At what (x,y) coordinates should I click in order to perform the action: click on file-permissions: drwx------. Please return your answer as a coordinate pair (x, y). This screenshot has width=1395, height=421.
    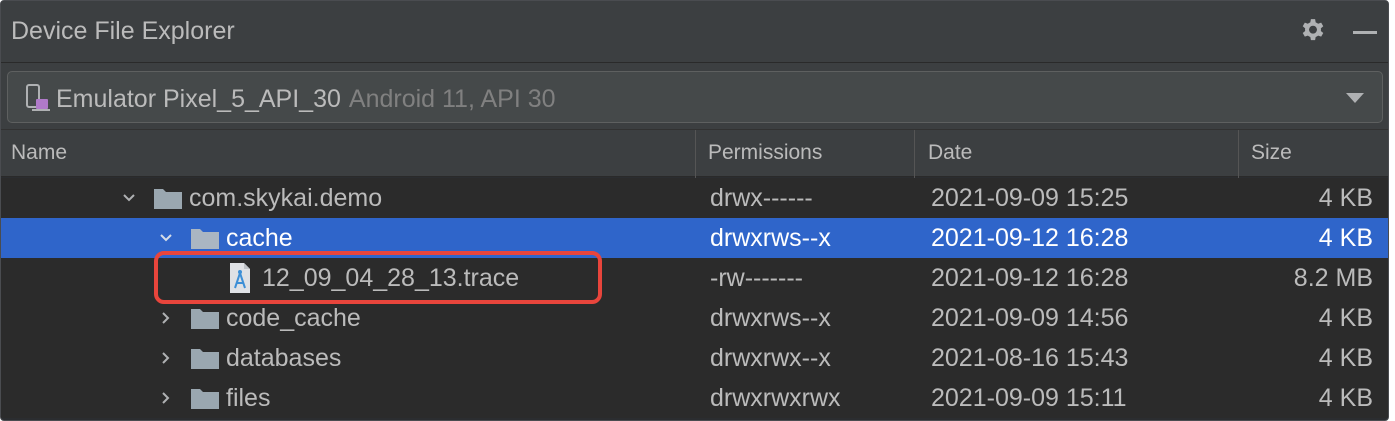
    Looking at the image, I should click on (761, 198).